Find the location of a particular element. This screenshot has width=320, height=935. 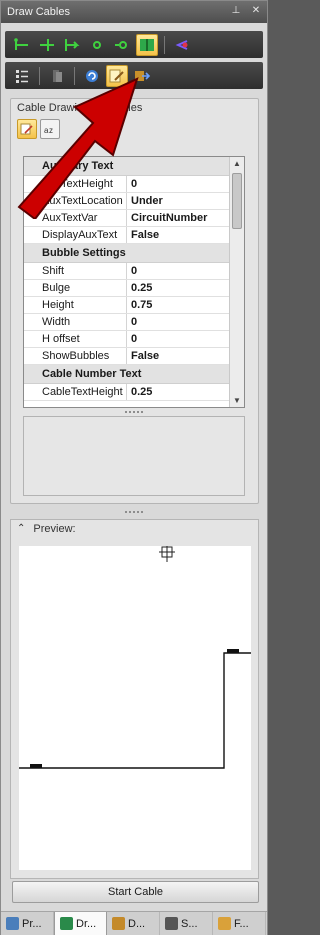

property-row: ShowBubbles False is located at coordinates (134, 356).